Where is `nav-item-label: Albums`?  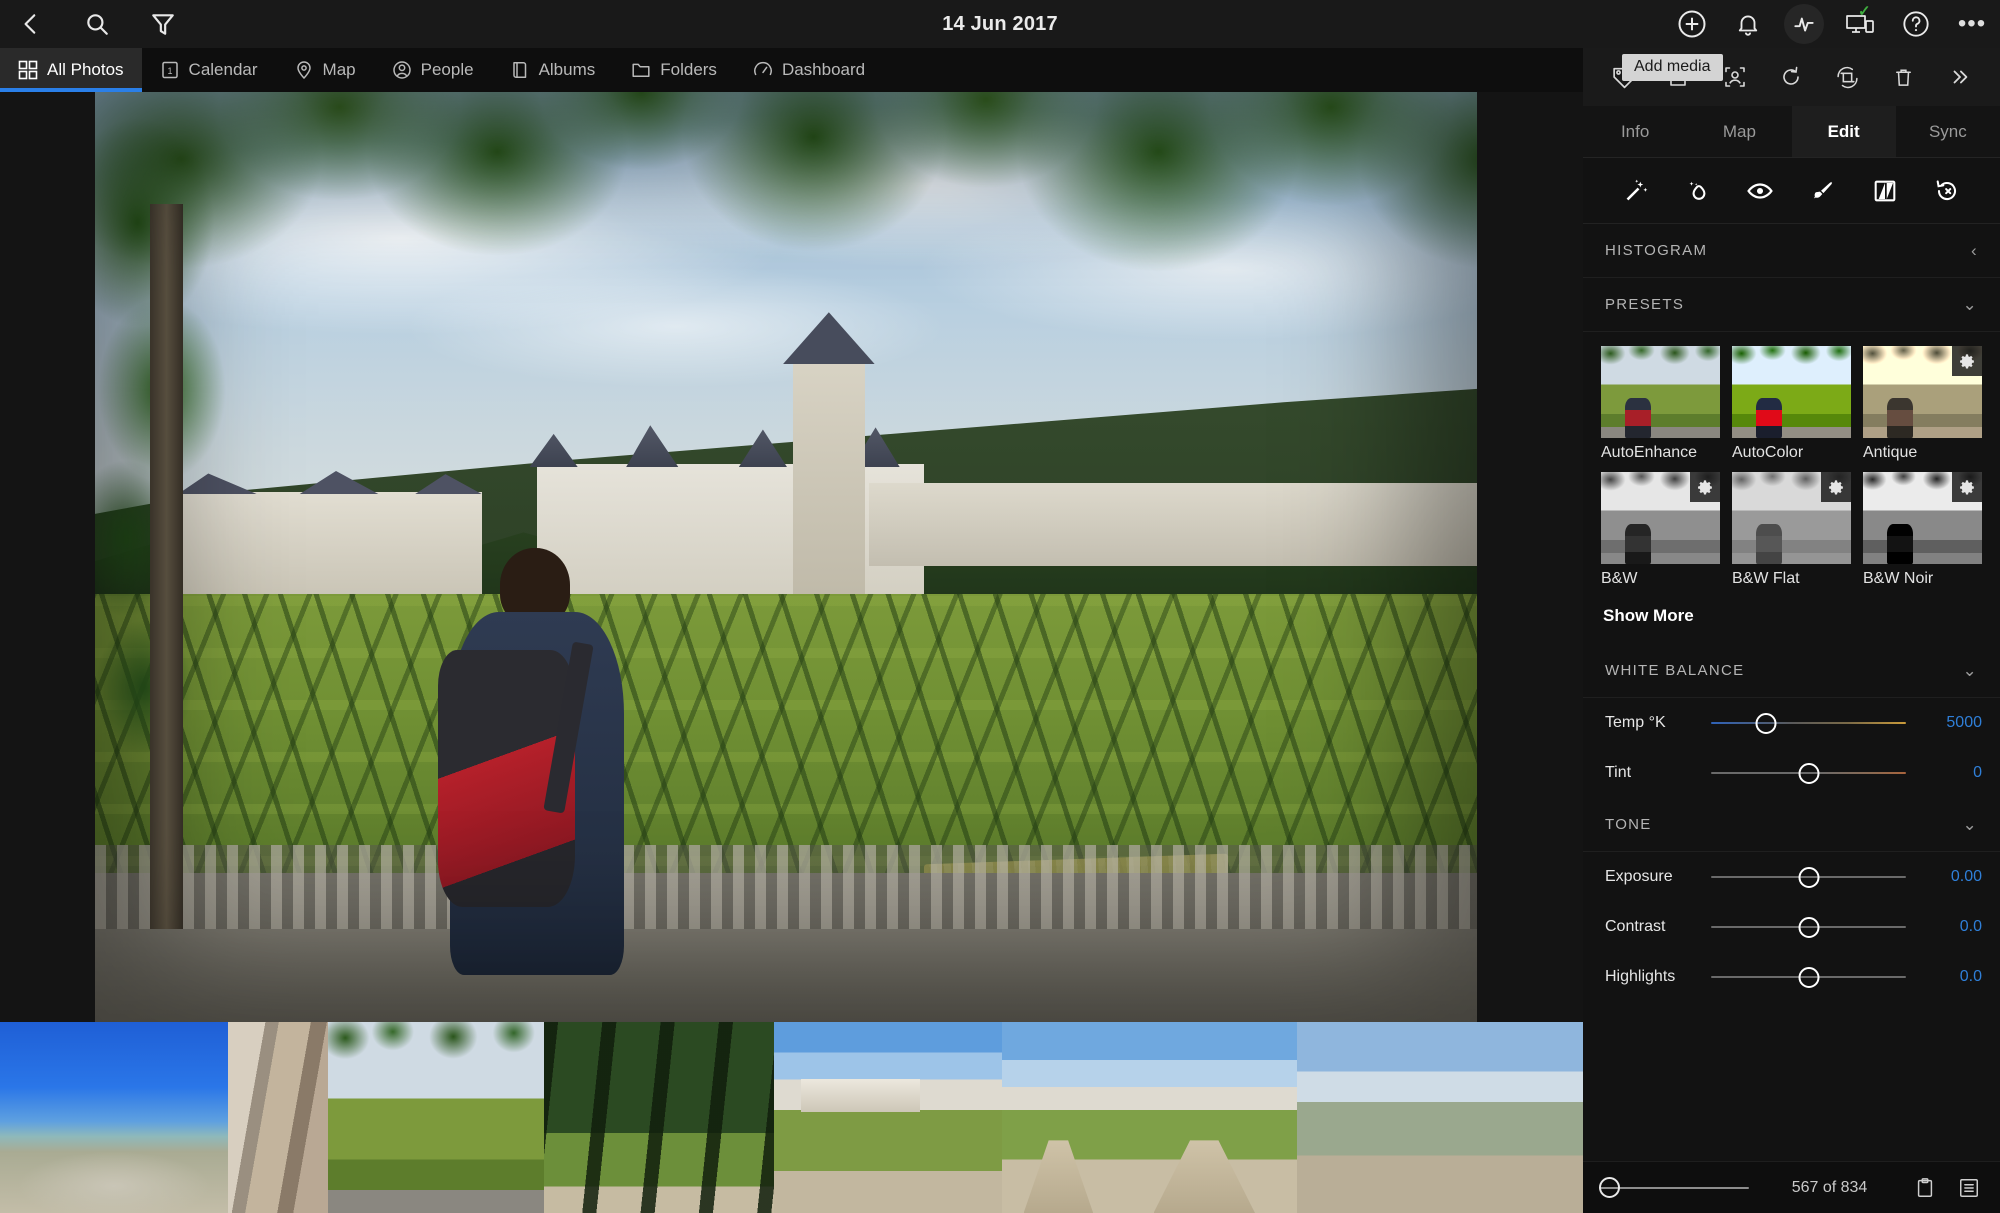 nav-item-label: Albums is located at coordinates (567, 69).